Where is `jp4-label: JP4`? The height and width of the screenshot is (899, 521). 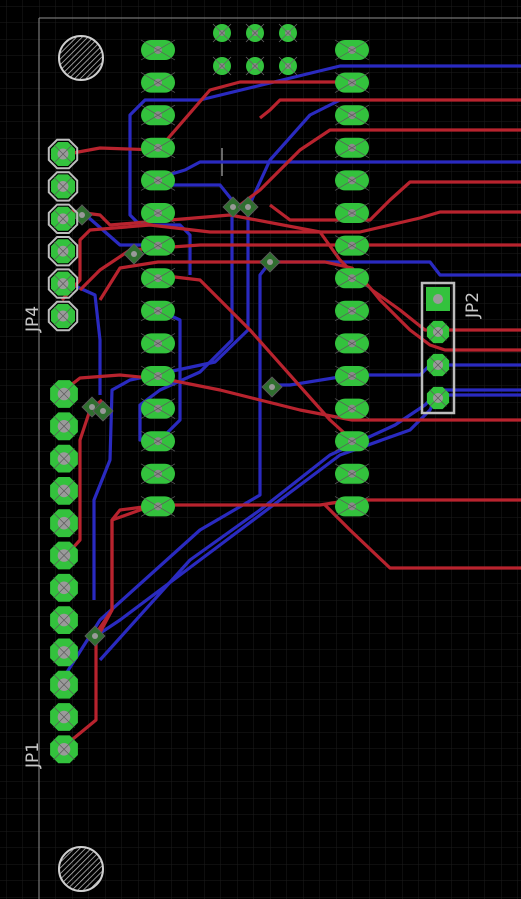 jp4-label: JP4 is located at coordinates (33, 319).